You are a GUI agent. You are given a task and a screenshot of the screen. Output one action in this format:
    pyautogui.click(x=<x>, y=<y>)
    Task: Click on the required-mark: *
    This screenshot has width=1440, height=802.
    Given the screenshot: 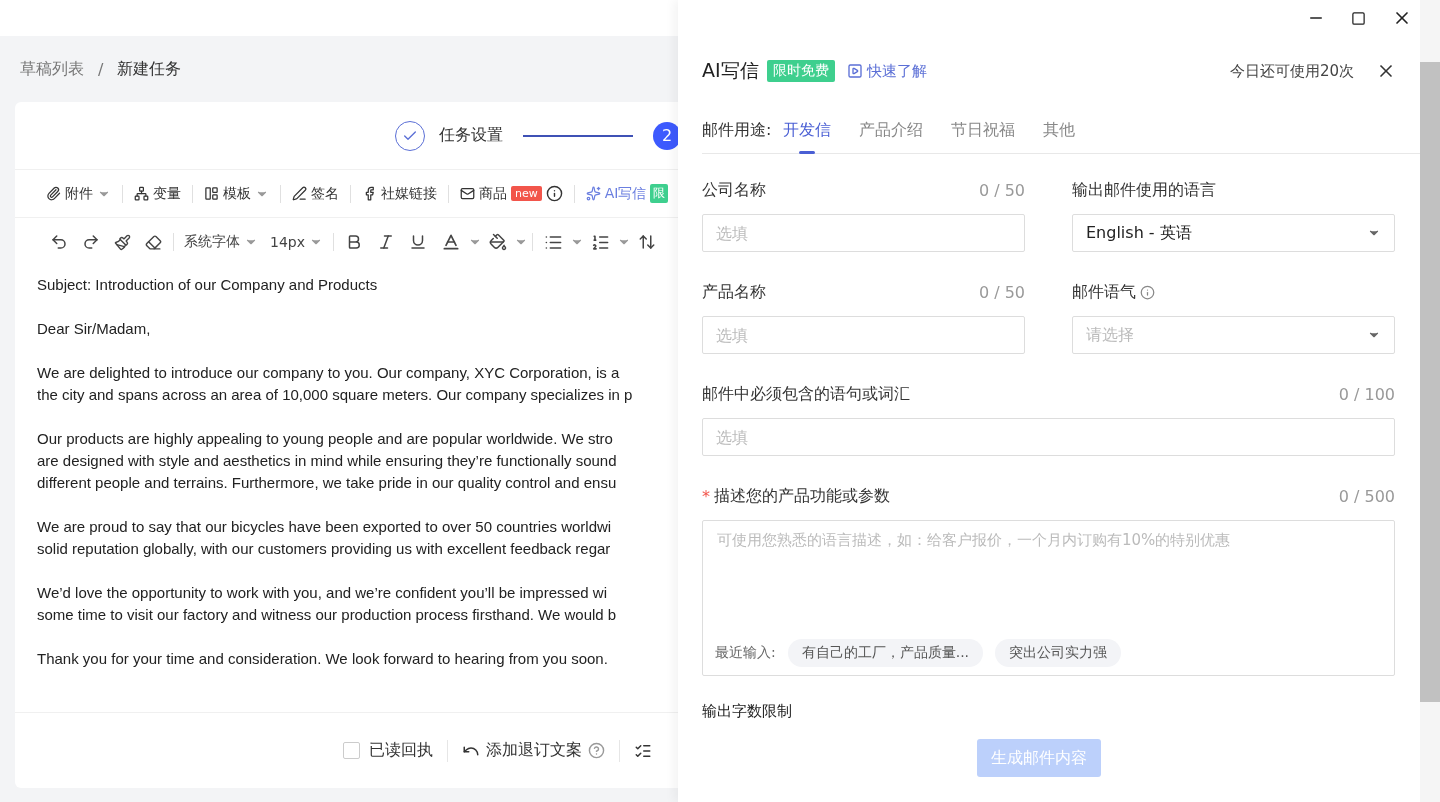 What is the action you would take?
    pyautogui.click(x=706, y=496)
    